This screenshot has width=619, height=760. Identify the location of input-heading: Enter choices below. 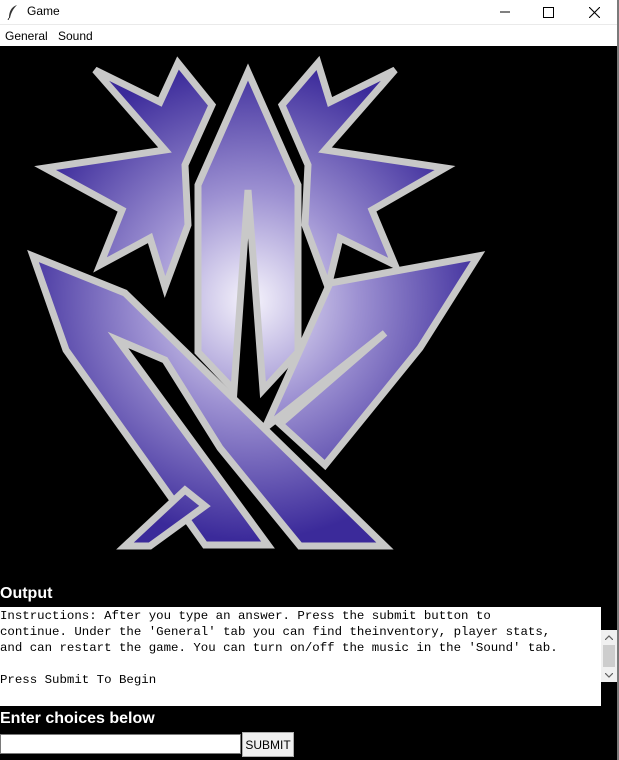
(77, 718).